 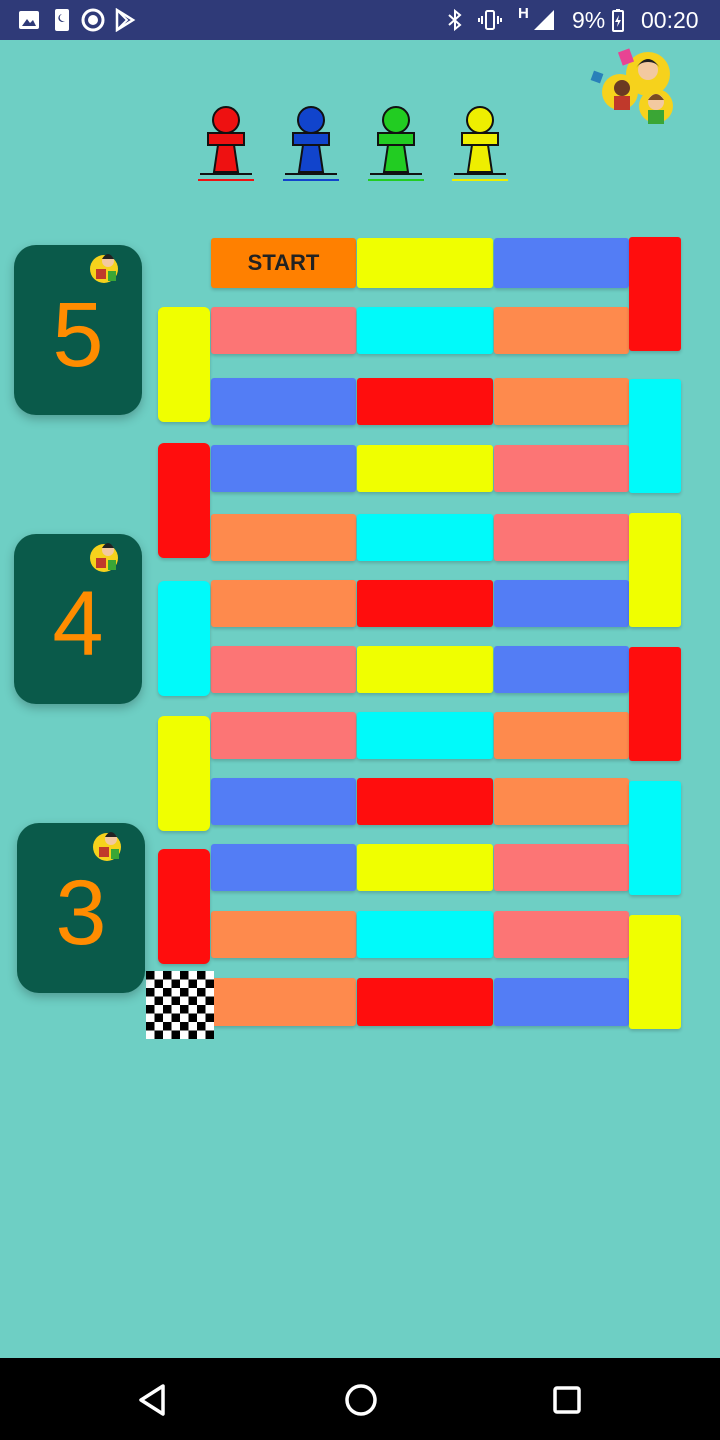 What do you see at coordinates (180, 1005) in the screenshot?
I see `finish-flag-icon` at bounding box center [180, 1005].